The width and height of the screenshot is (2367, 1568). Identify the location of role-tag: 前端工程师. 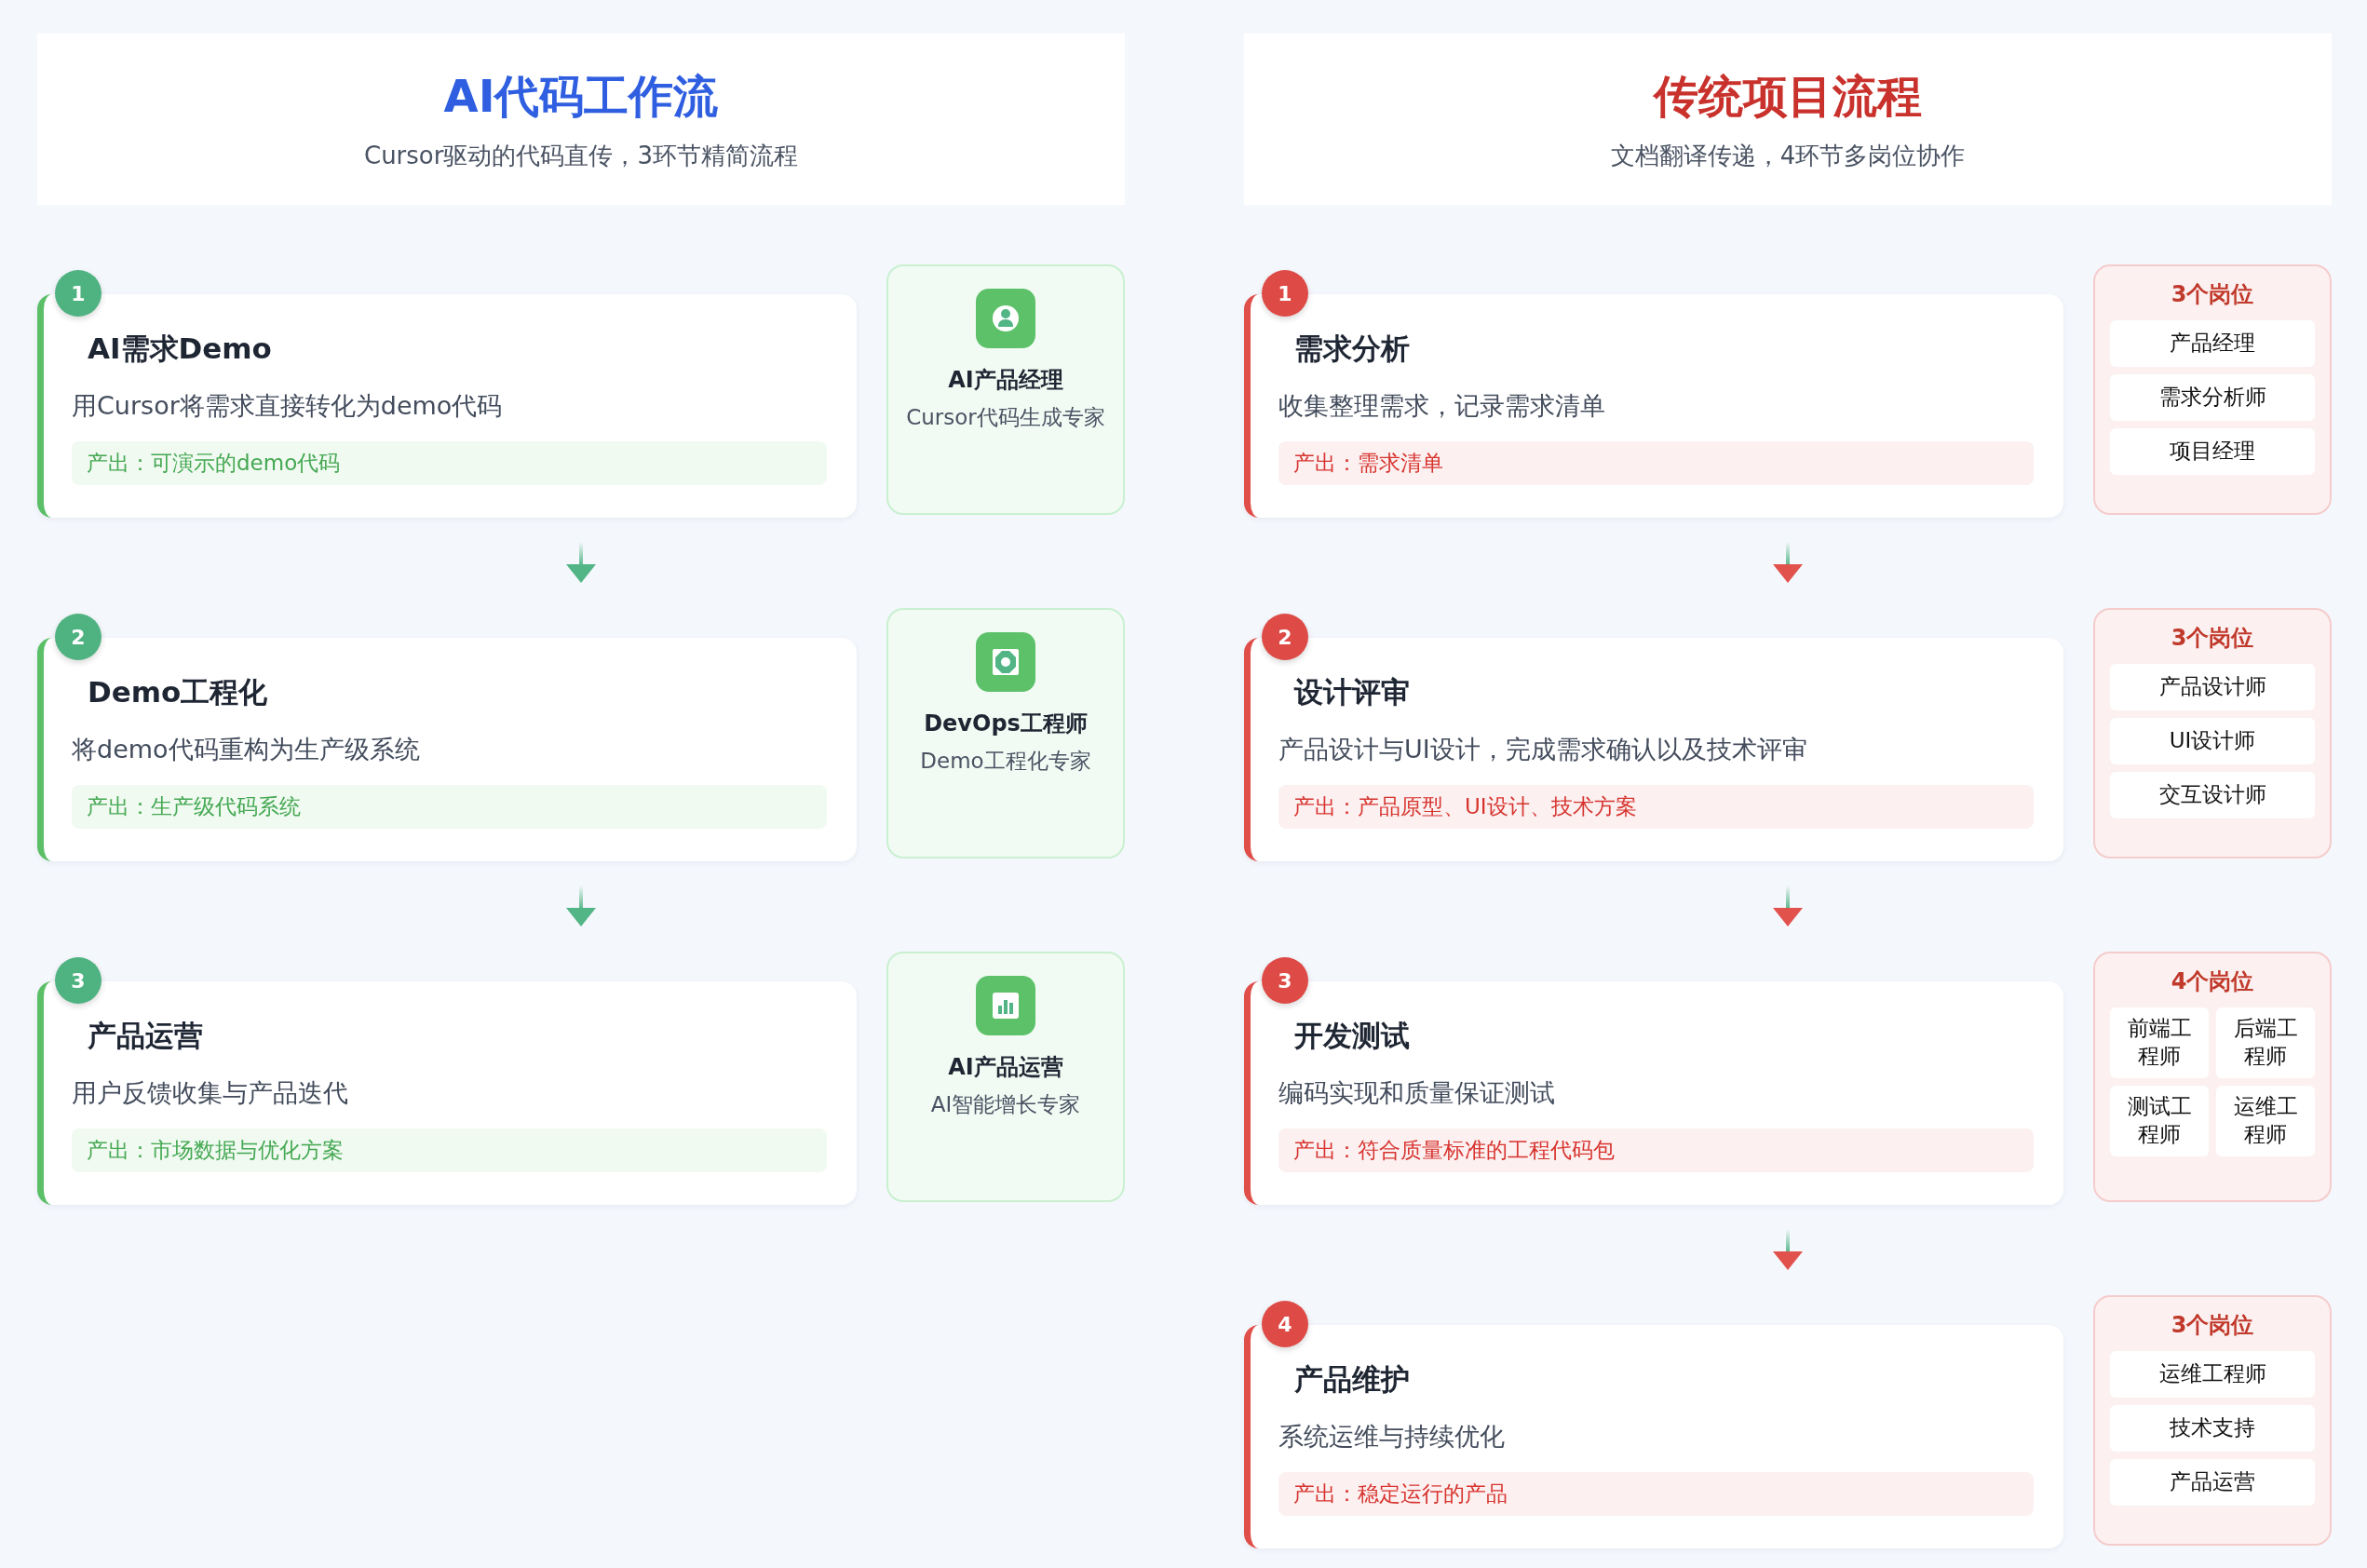
(2159, 1042).